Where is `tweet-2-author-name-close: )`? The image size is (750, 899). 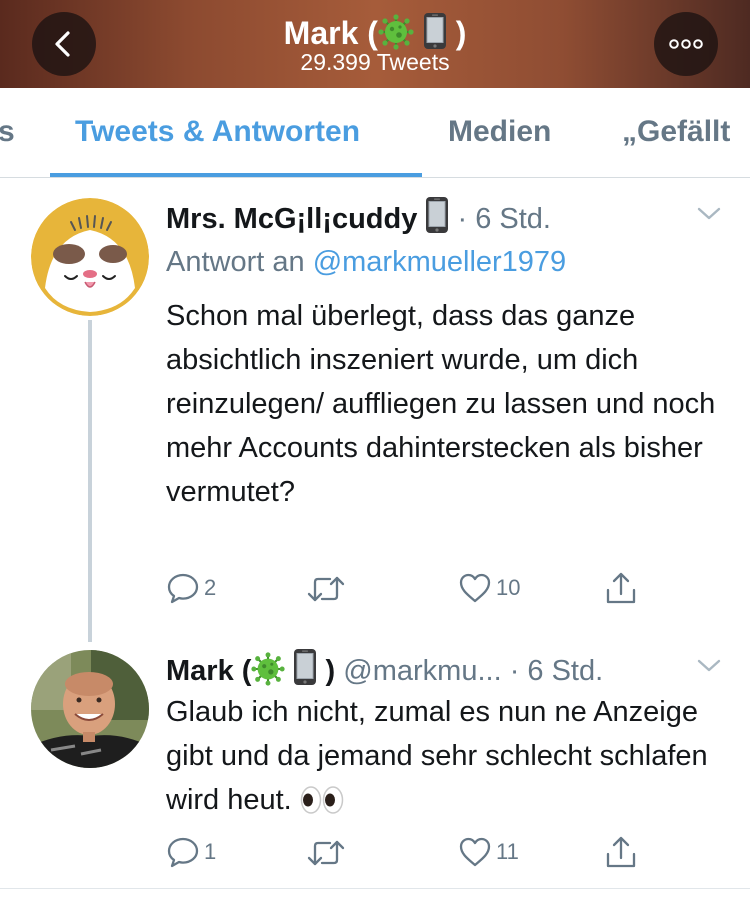 tweet-2-author-name-close: ) is located at coordinates (330, 671).